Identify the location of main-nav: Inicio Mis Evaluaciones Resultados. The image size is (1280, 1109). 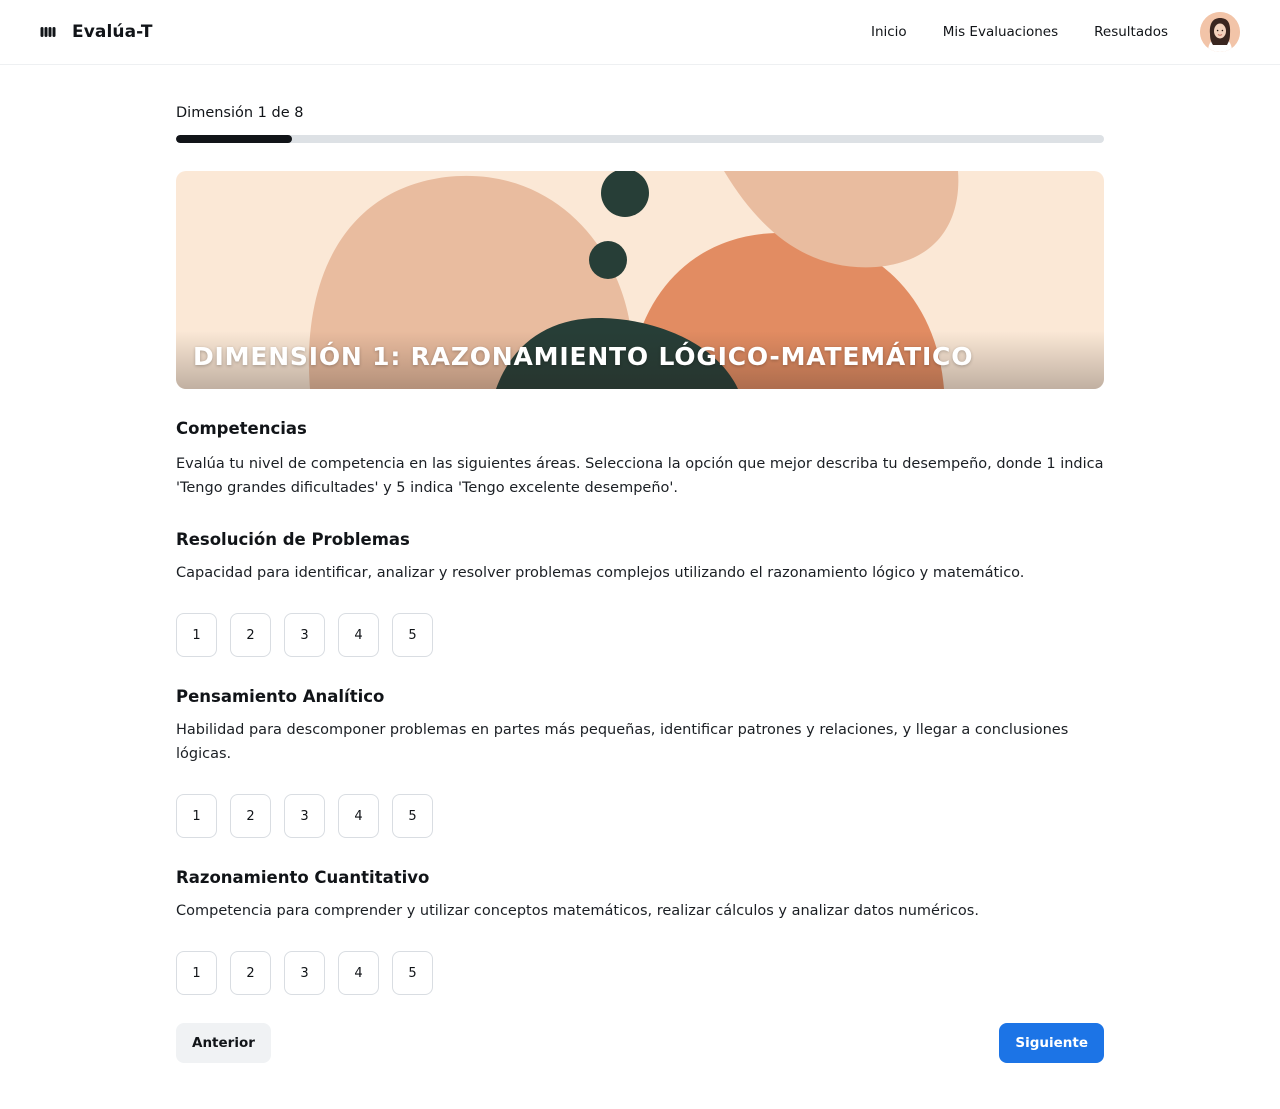
(1055, 32).